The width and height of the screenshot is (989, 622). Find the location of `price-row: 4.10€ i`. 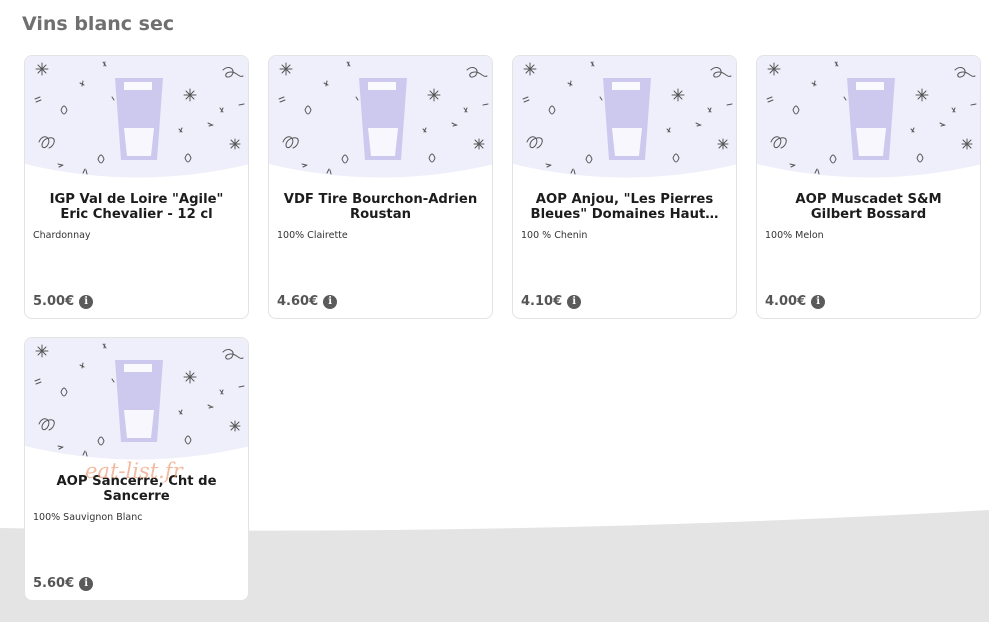

price-row: 4.10€ i is located at coordinates (551, 301).